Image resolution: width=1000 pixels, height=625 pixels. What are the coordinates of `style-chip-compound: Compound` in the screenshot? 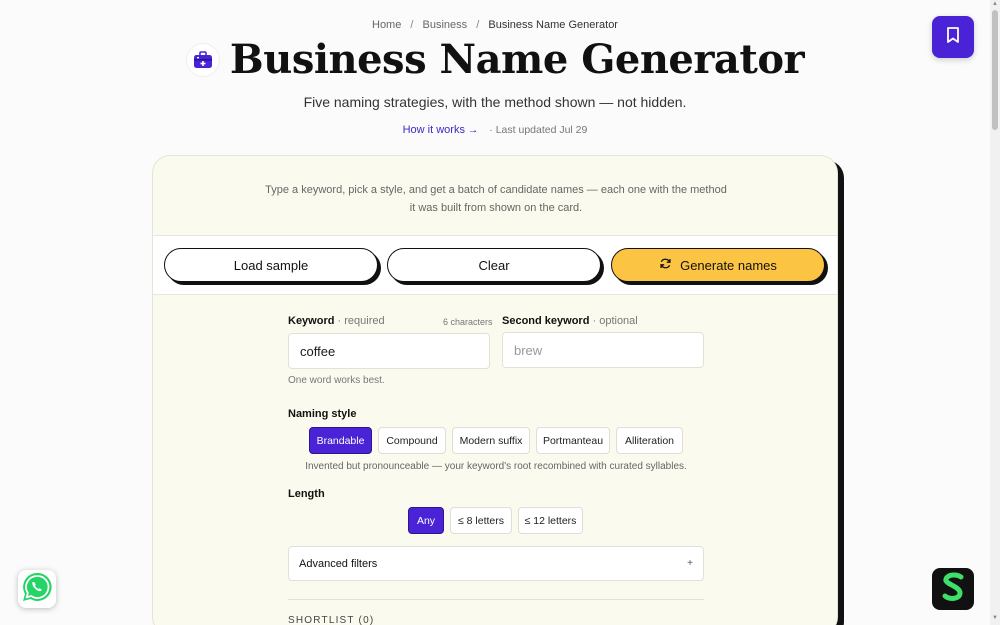 It's located at (412, 440).